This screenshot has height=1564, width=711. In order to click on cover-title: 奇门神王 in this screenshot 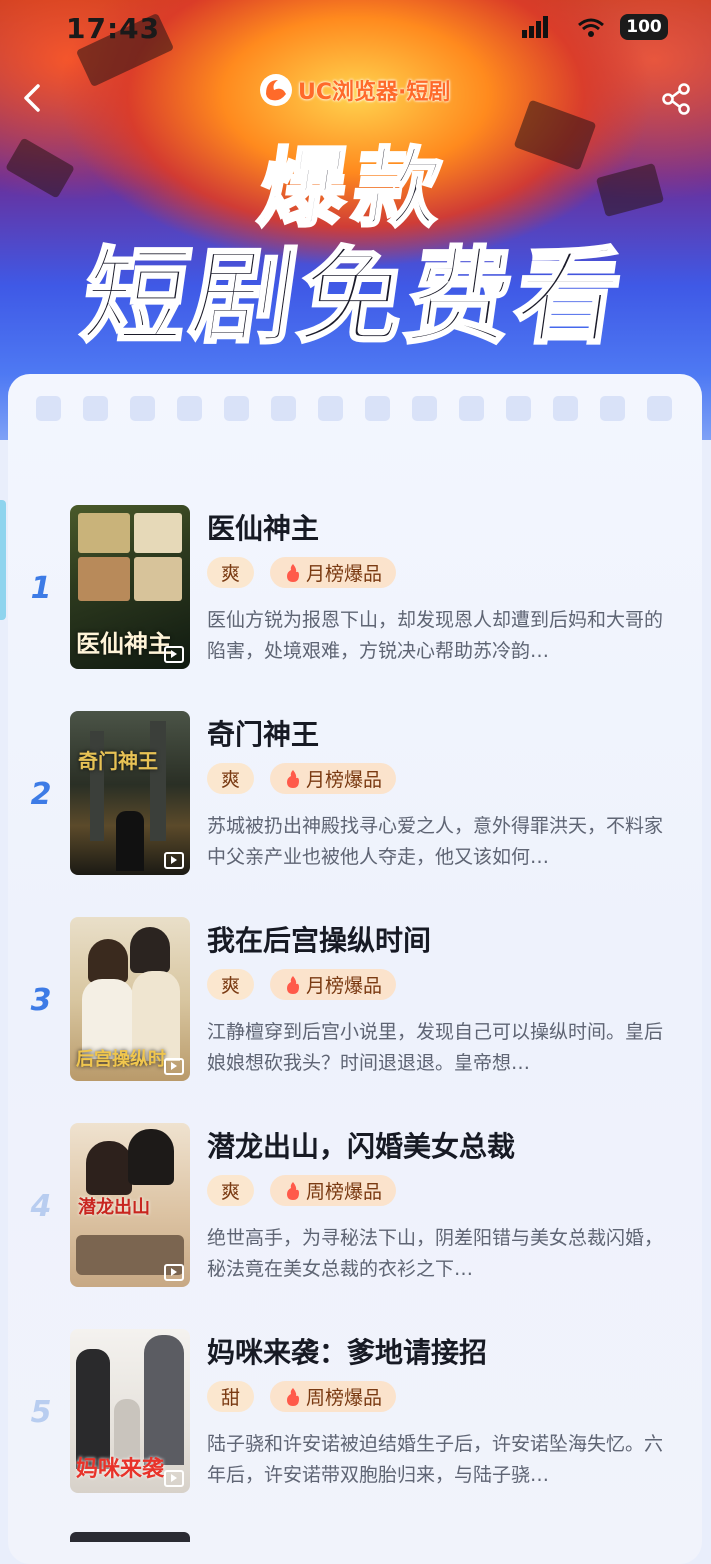, I will do `click(118, 761)`.